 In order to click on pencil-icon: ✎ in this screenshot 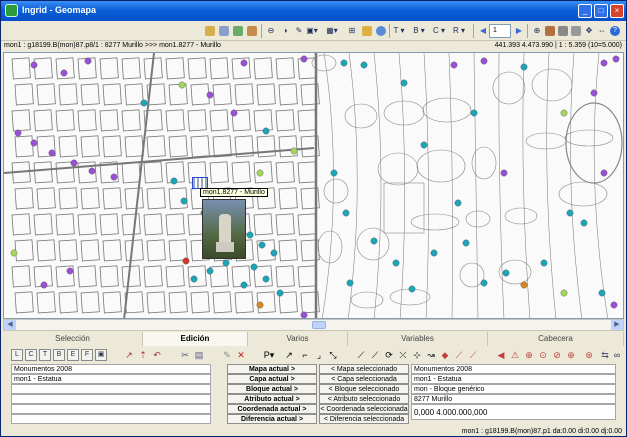, I will do `click(227, 355)`.